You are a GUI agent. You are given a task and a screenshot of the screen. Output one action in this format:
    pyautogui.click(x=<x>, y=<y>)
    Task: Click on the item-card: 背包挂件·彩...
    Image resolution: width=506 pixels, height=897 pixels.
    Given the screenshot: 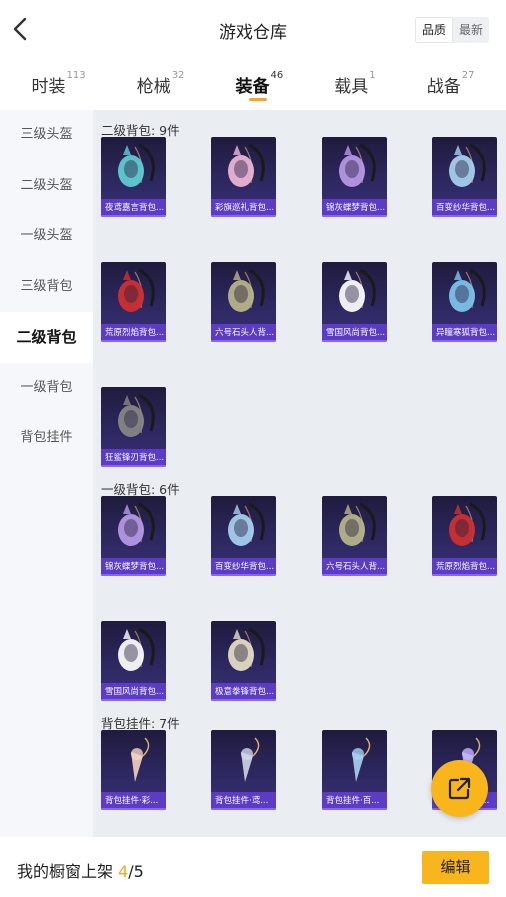 What is the action you would take?
    pyautogui.click(x=133, y=770)
    